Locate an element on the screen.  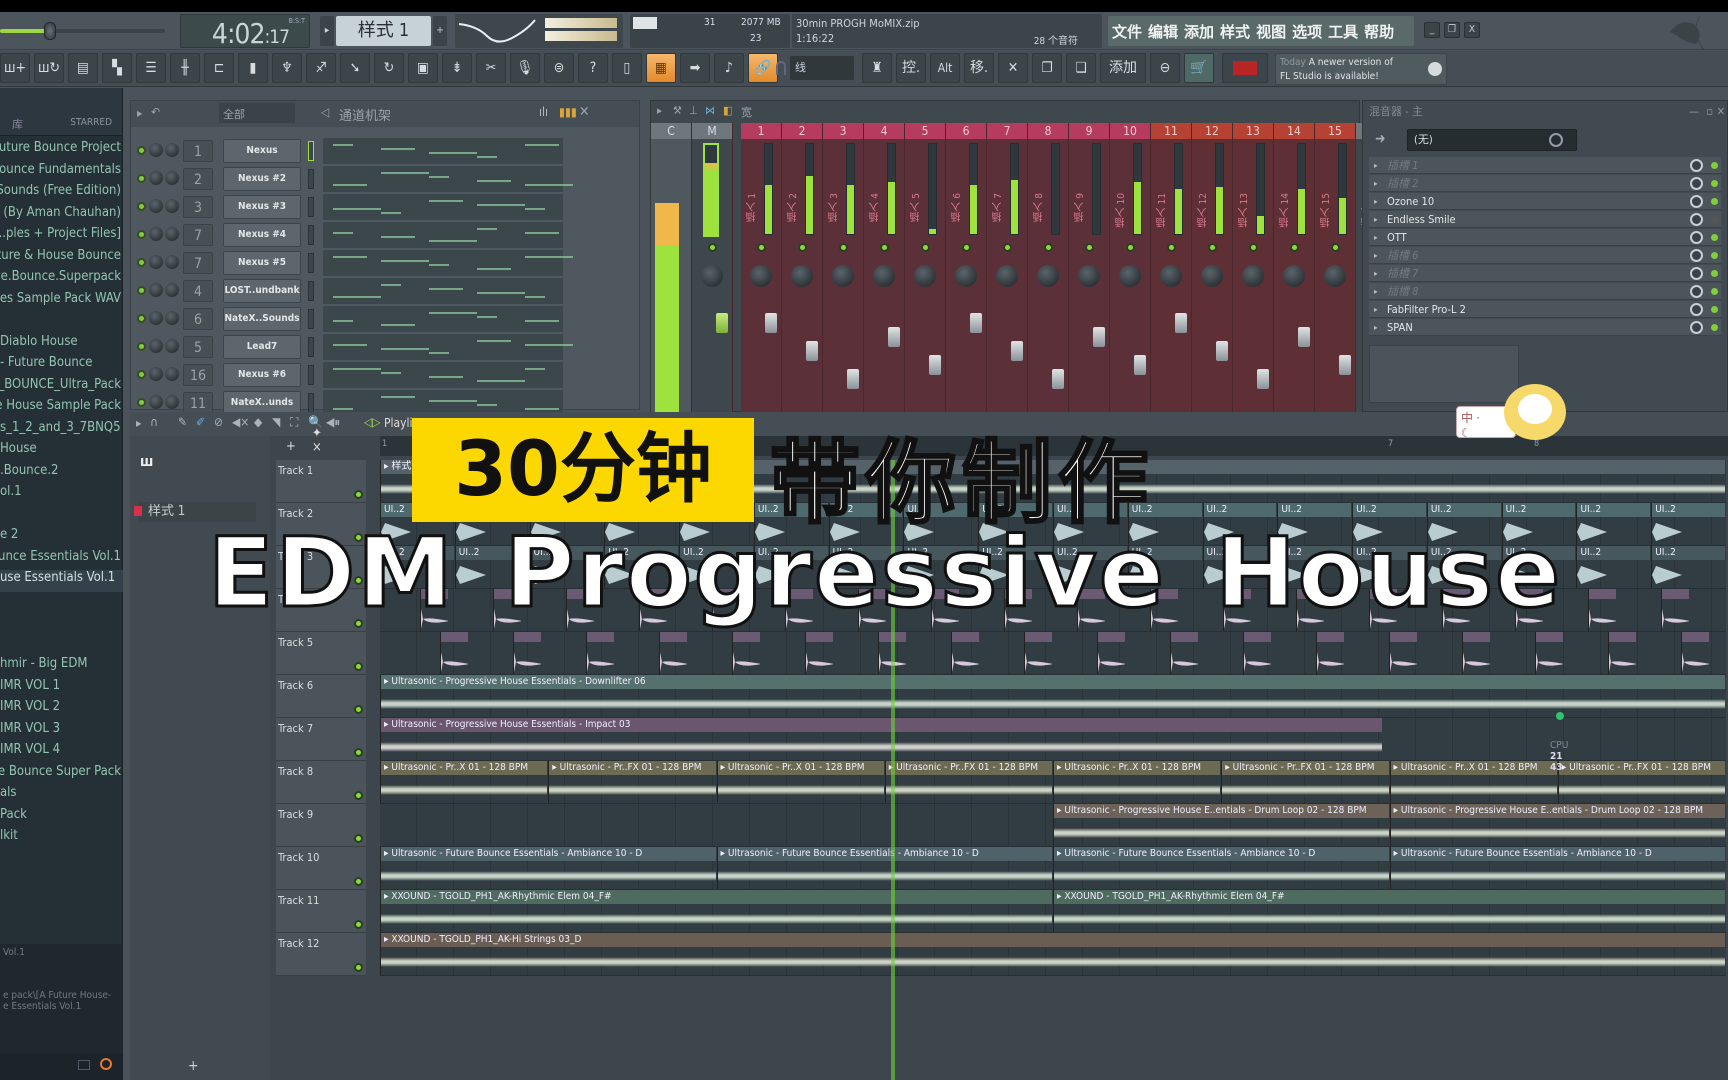
input-routing-icon: ➜ is located at coordinates (1380, 139).